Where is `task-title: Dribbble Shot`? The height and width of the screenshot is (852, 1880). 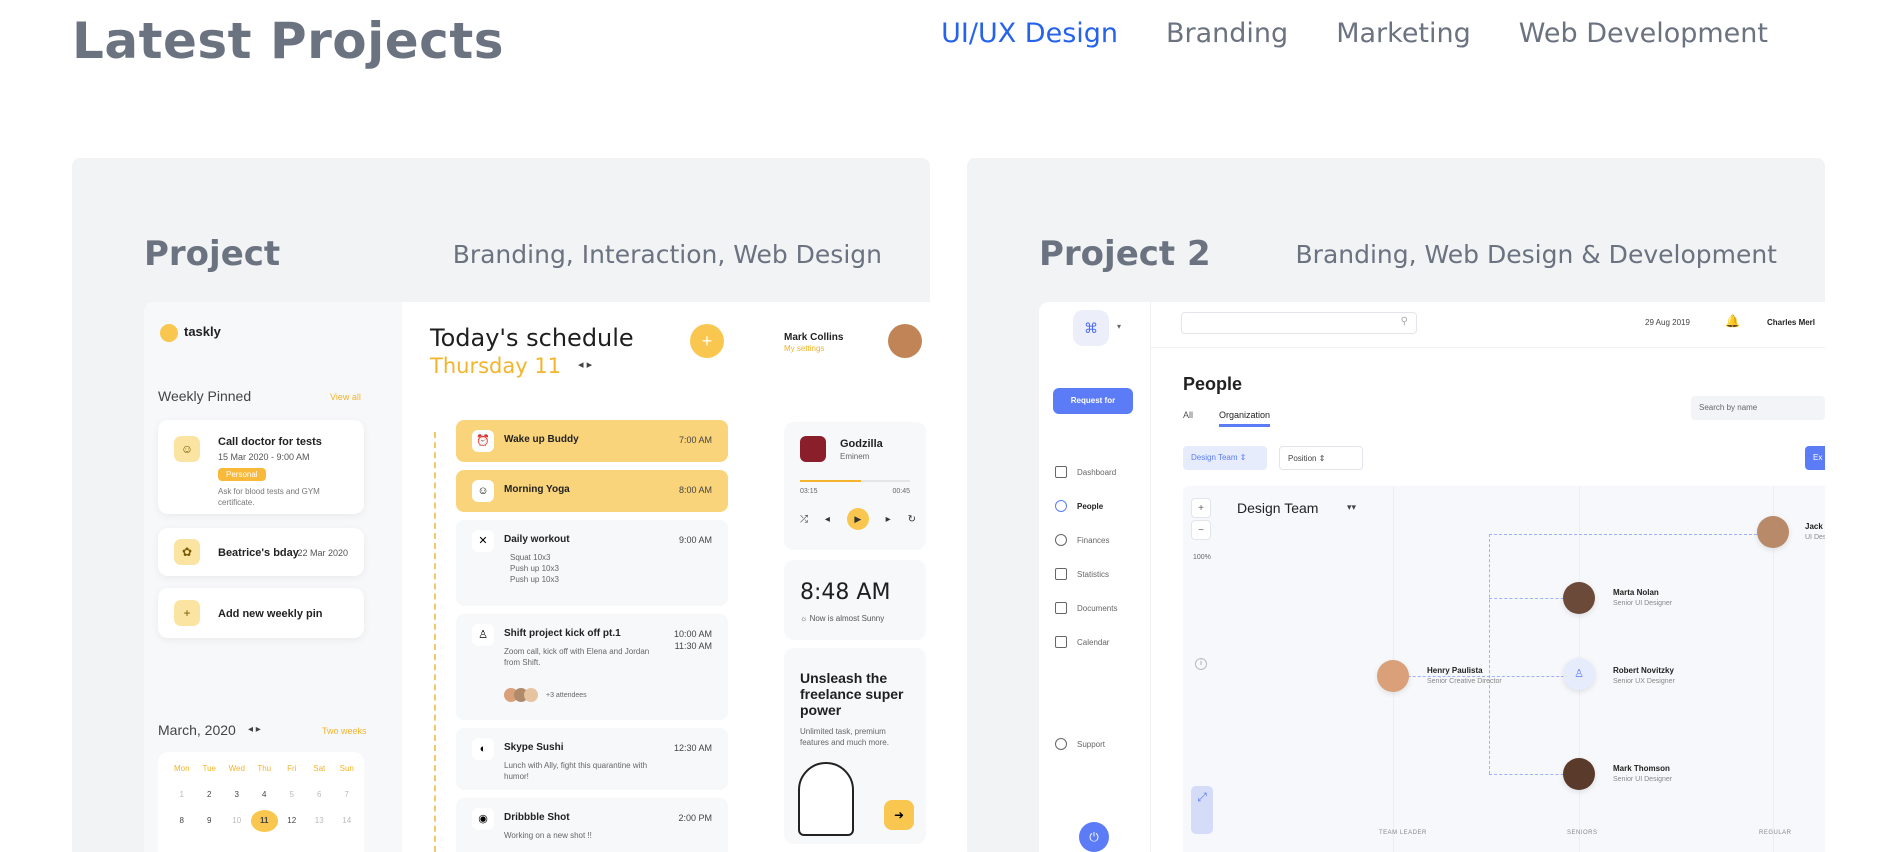 task-title: Dribbble Shot is located at coordinates (537, 817).